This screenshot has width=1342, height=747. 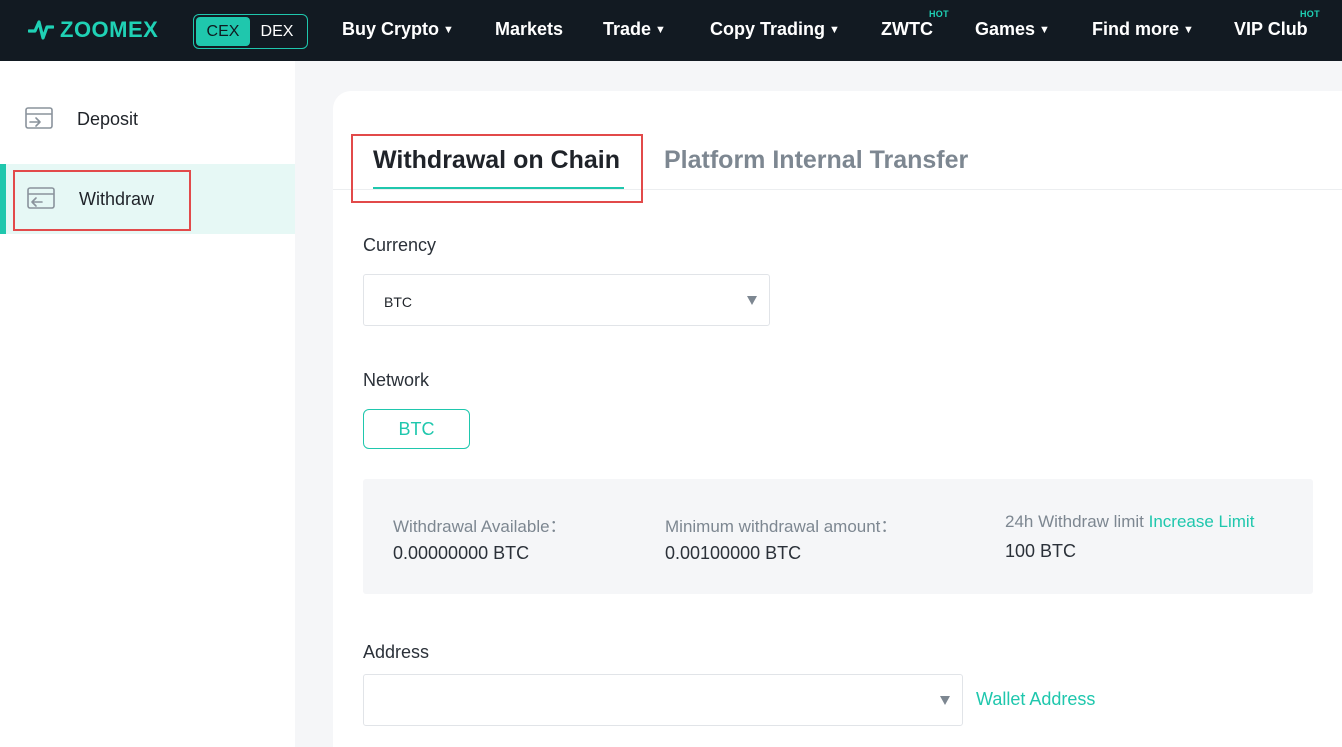 I want to click on sidebar-item-deposit: Deposit, so click(x=147, y=119).